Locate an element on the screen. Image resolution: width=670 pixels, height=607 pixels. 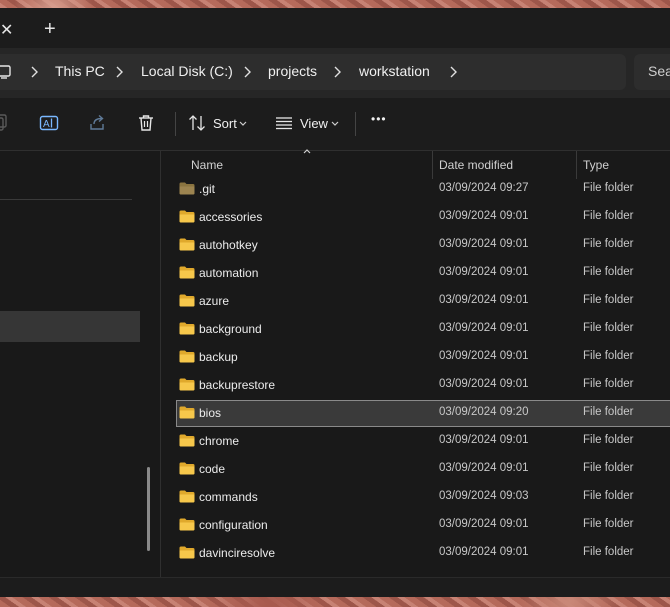
table-row: backup 03/09/2024 09:01 File folder is located at coordinates (423, 357).